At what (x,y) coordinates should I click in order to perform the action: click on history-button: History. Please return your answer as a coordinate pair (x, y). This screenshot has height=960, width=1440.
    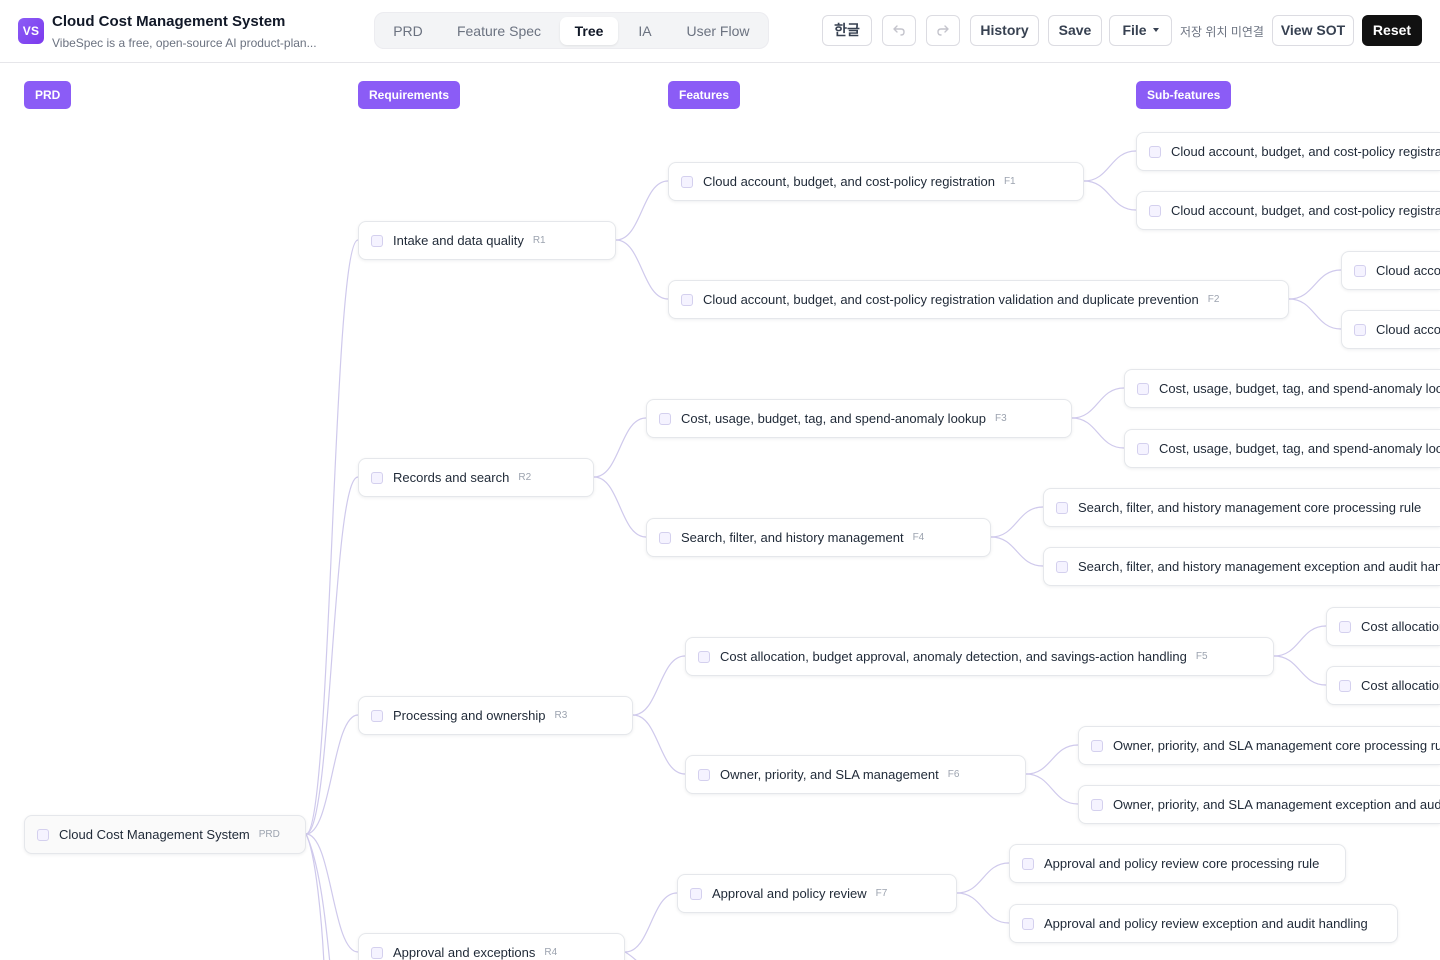
    Looking at the image, I should click on (1004, 30).